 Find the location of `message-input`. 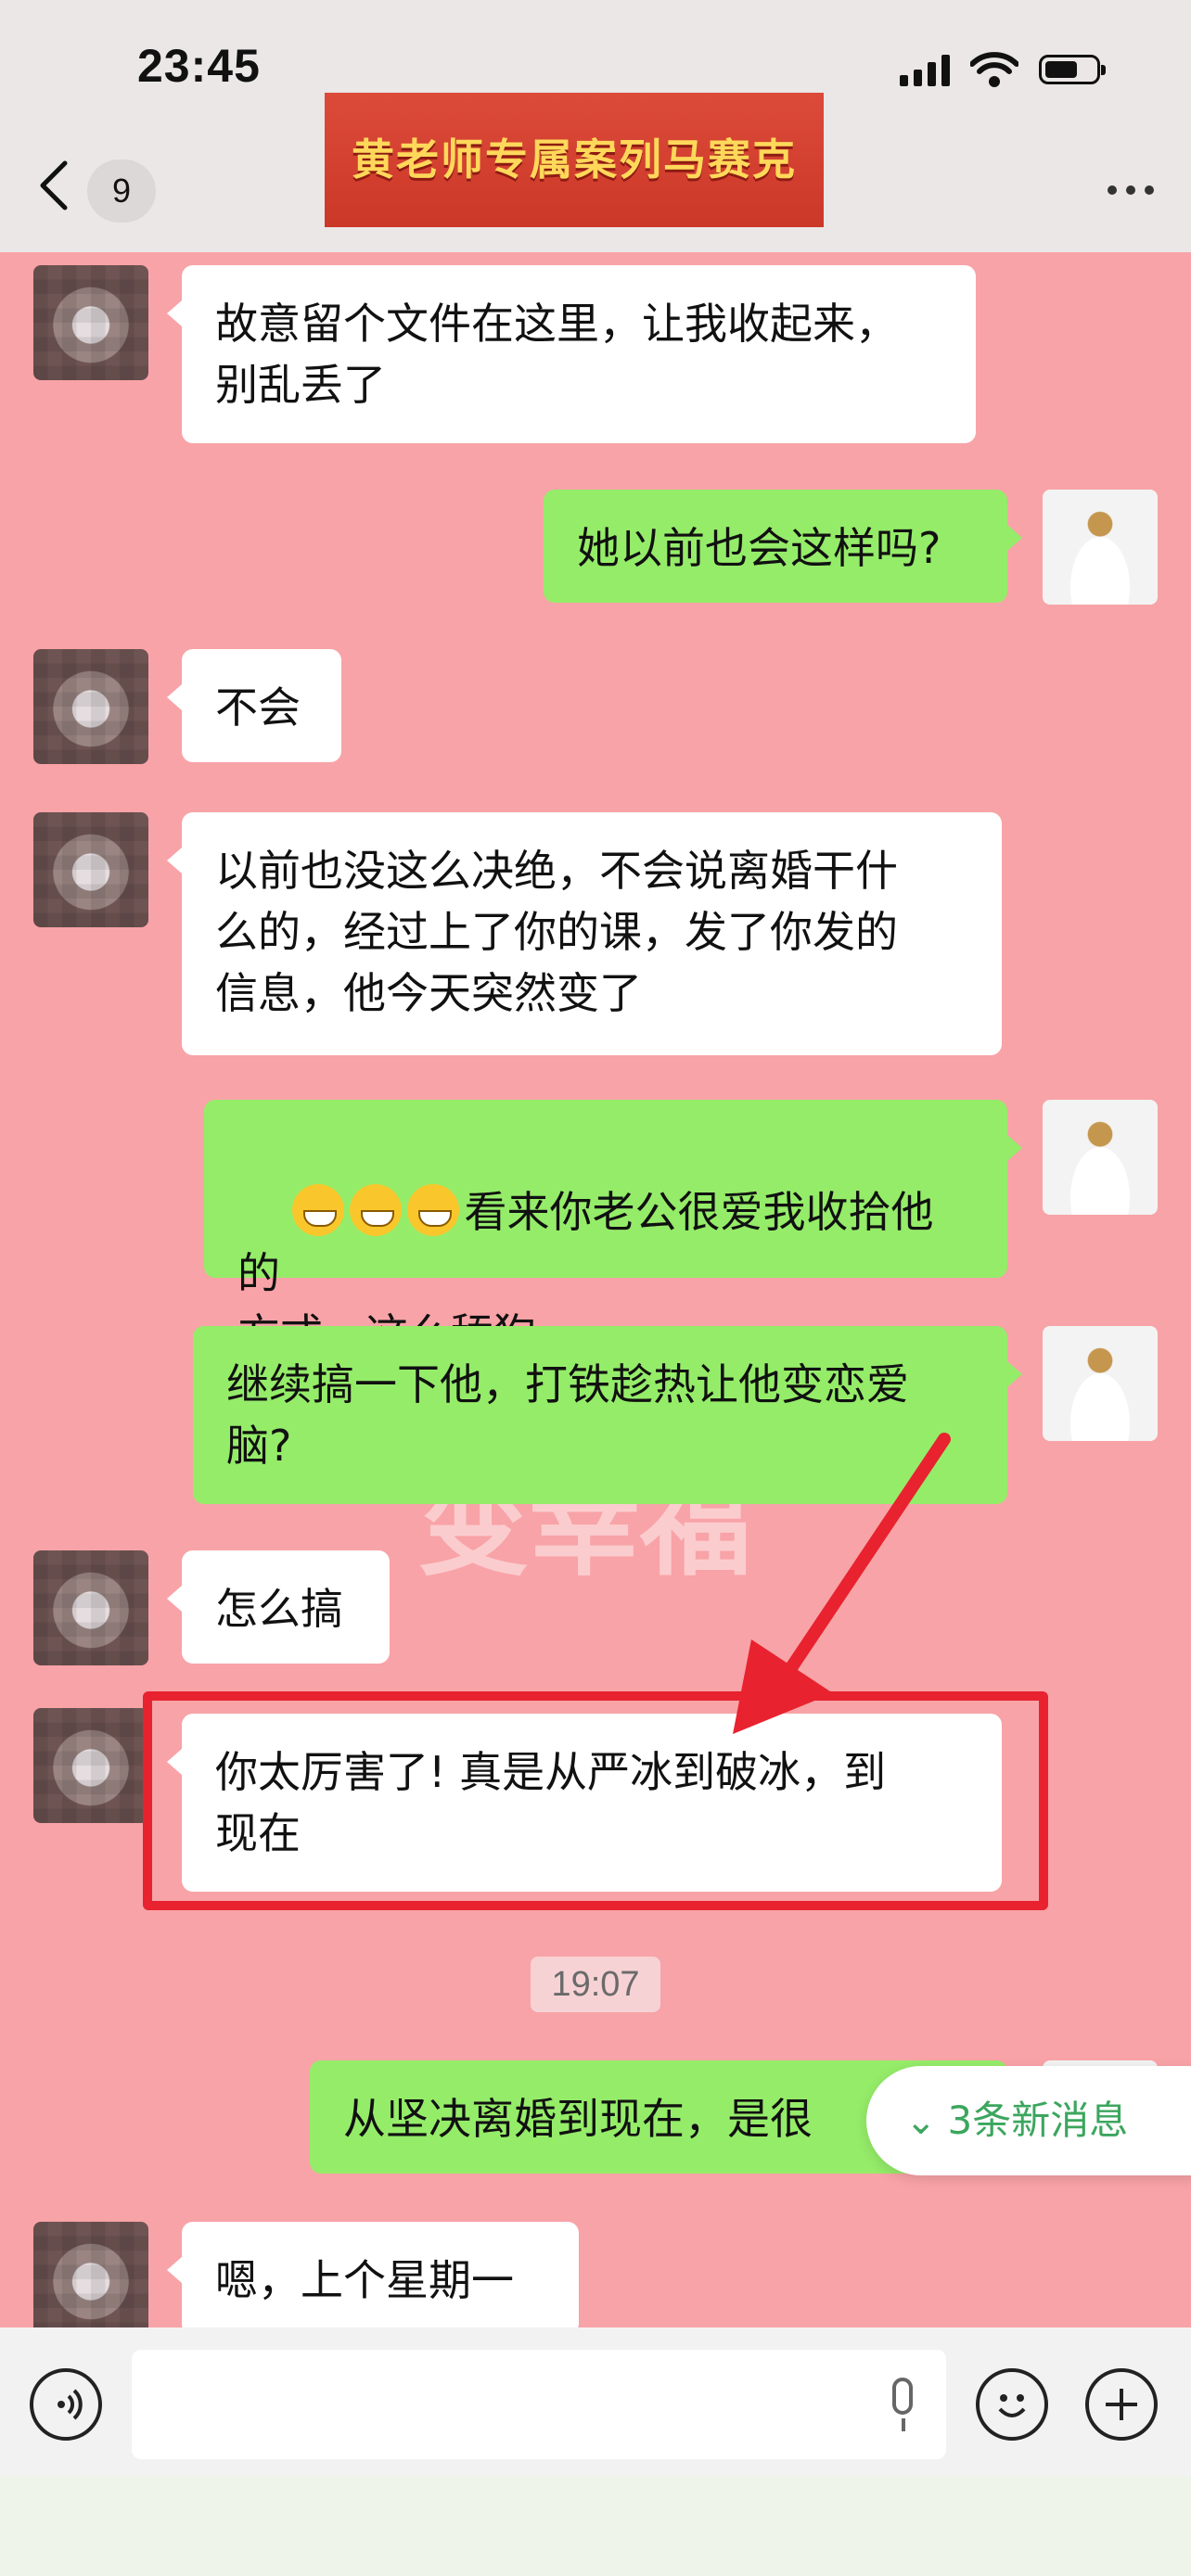

message-input is located at coordinates (539, 2405).